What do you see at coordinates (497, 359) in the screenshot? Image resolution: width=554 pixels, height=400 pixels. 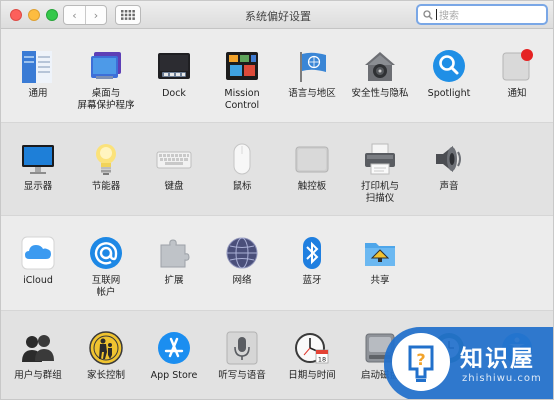 I see `watermark-brand: 知识屋` at bounding box center [497, 359].